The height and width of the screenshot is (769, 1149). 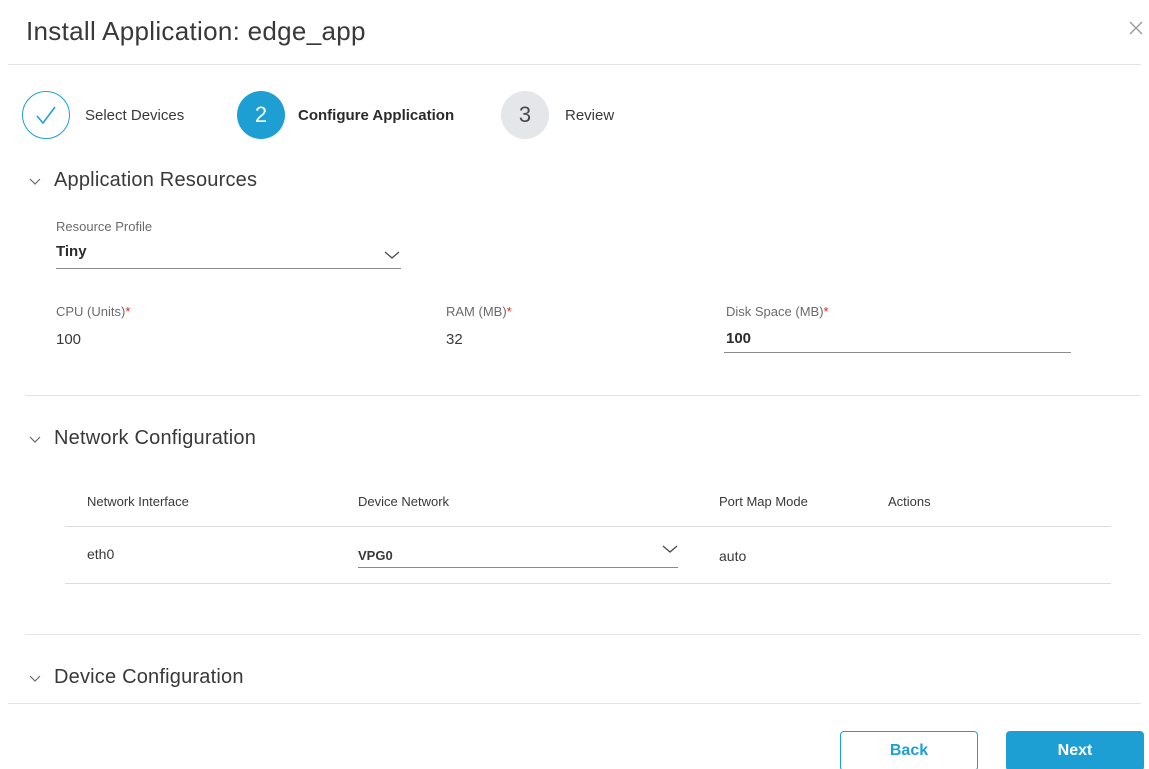 What do you see at coordinates (574, 703) in the screenshot?
I see `footer-divider` at bounding box center [574, 703].